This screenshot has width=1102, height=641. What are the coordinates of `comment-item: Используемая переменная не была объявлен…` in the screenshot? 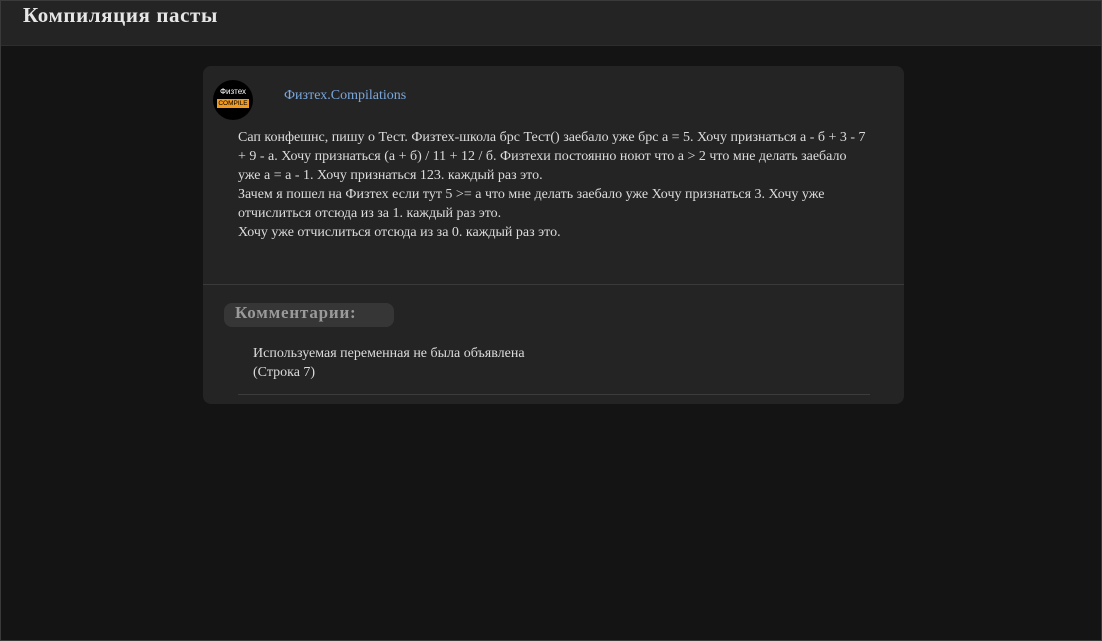 It's located at (389, 363).